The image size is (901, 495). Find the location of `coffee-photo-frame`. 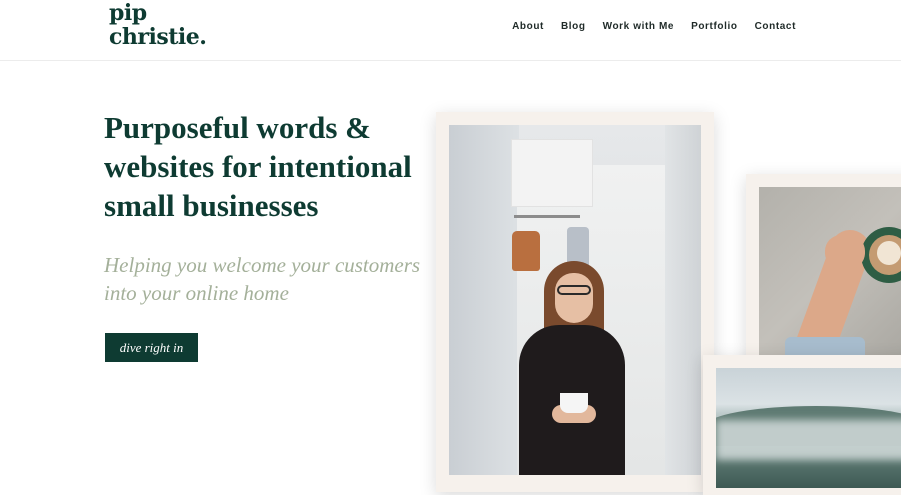

coffee-photo-frame is located at coordinates (823, 271).